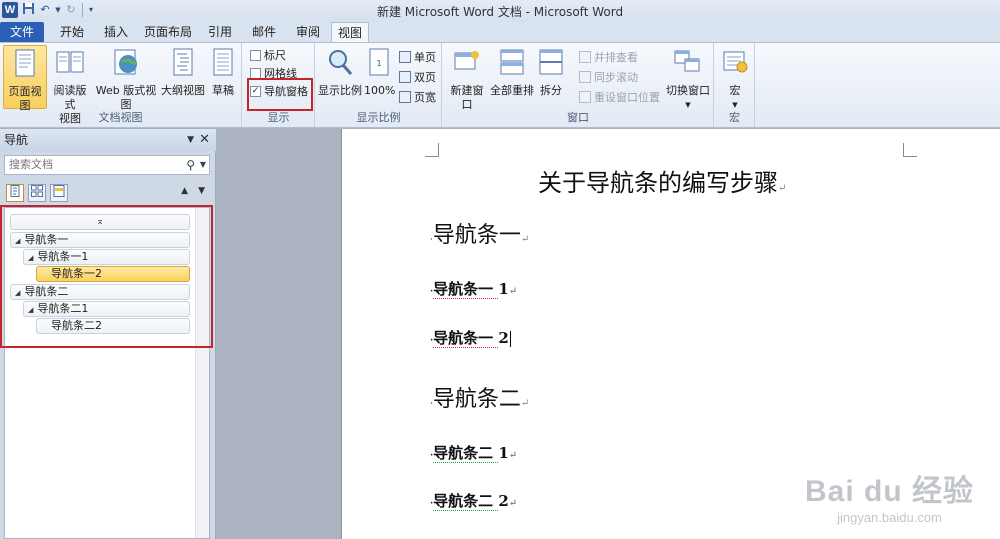  I want to click on ruler-checkbox-box, so click(255, 55).